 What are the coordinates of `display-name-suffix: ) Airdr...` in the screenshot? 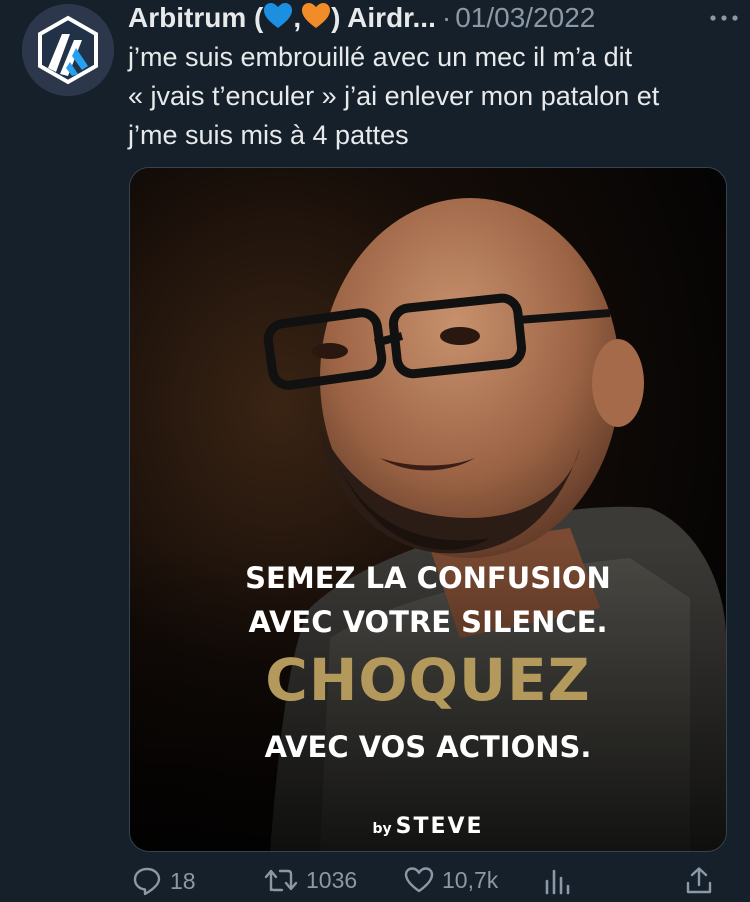 It's located at (383, 17).